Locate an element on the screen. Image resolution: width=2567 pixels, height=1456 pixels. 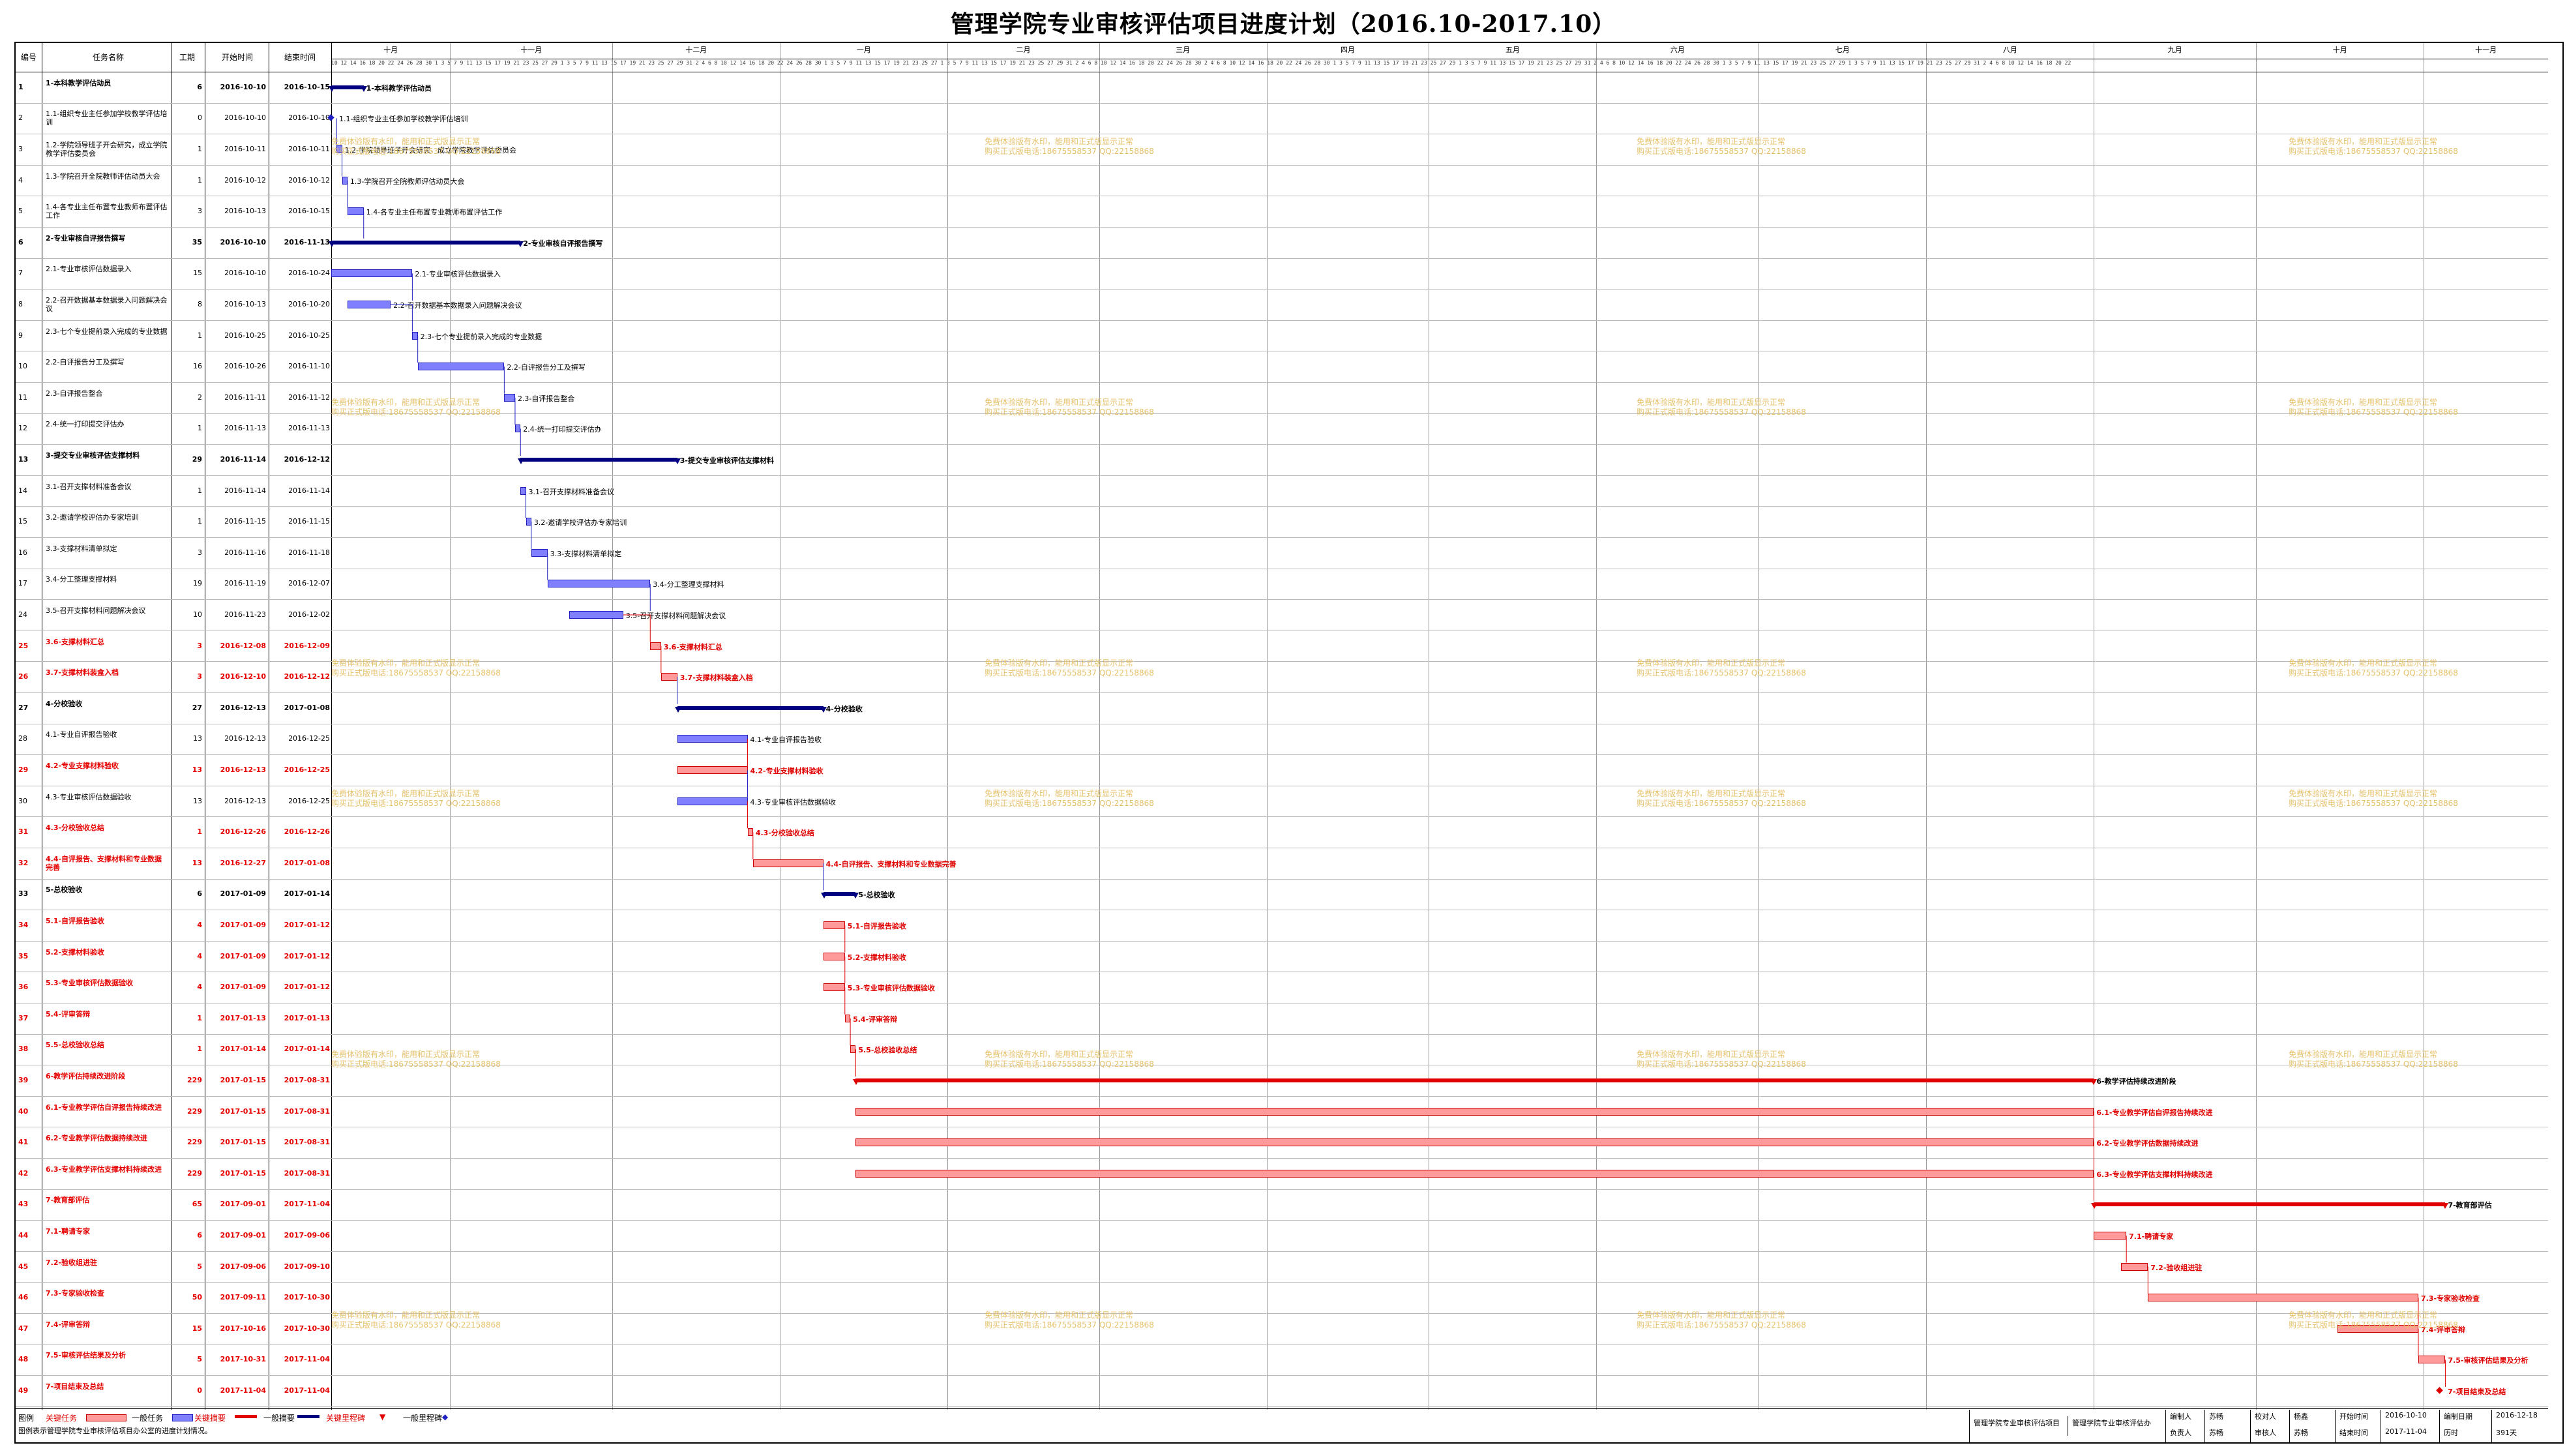
legend-crit-task-swatch is located at coordinates (106, 1417).